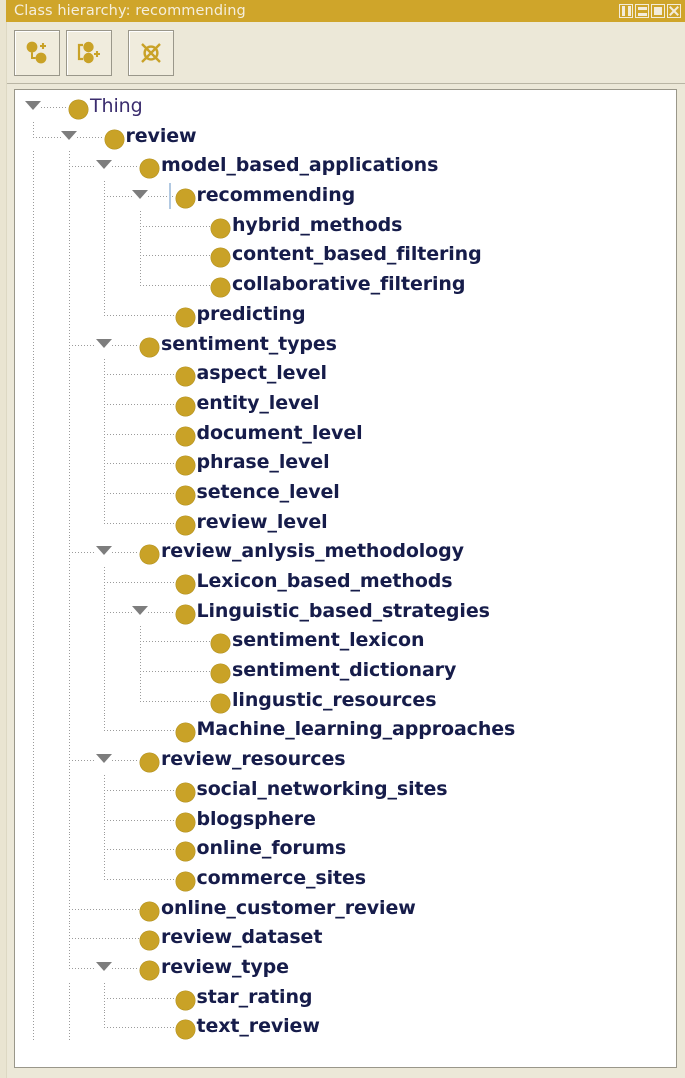  I want to click on class-node-label: collaborative_filtering, so click(348, 285).